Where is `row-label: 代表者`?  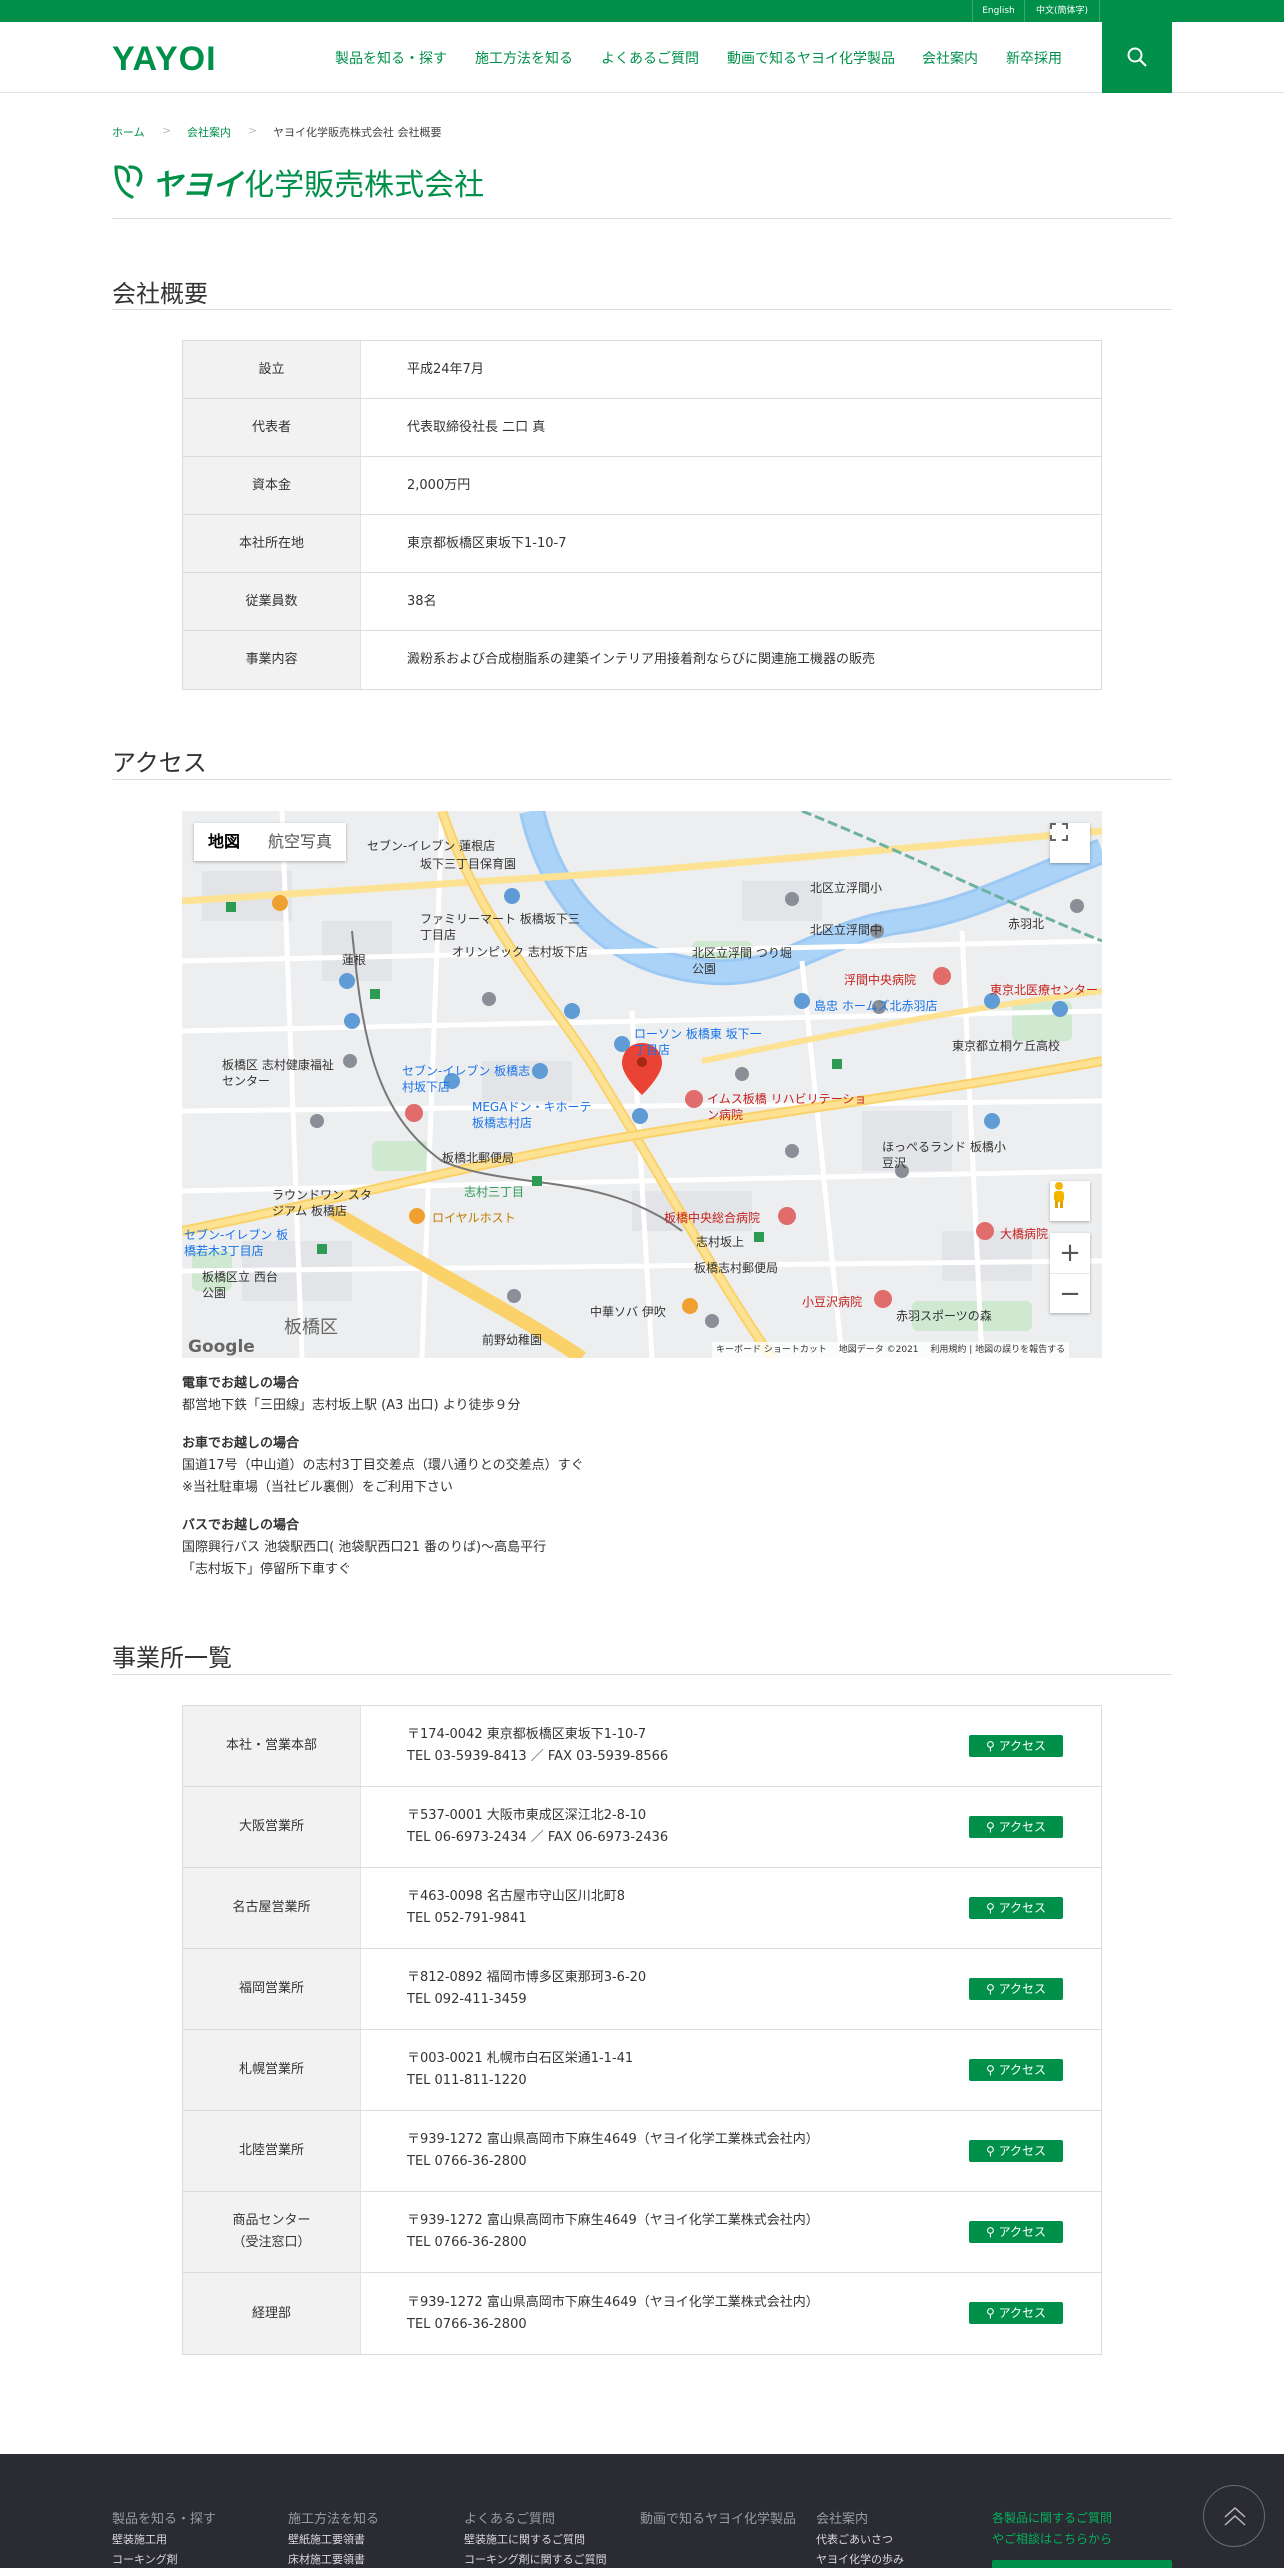
row-label: 代表者 is located at coordinates (272, 427).